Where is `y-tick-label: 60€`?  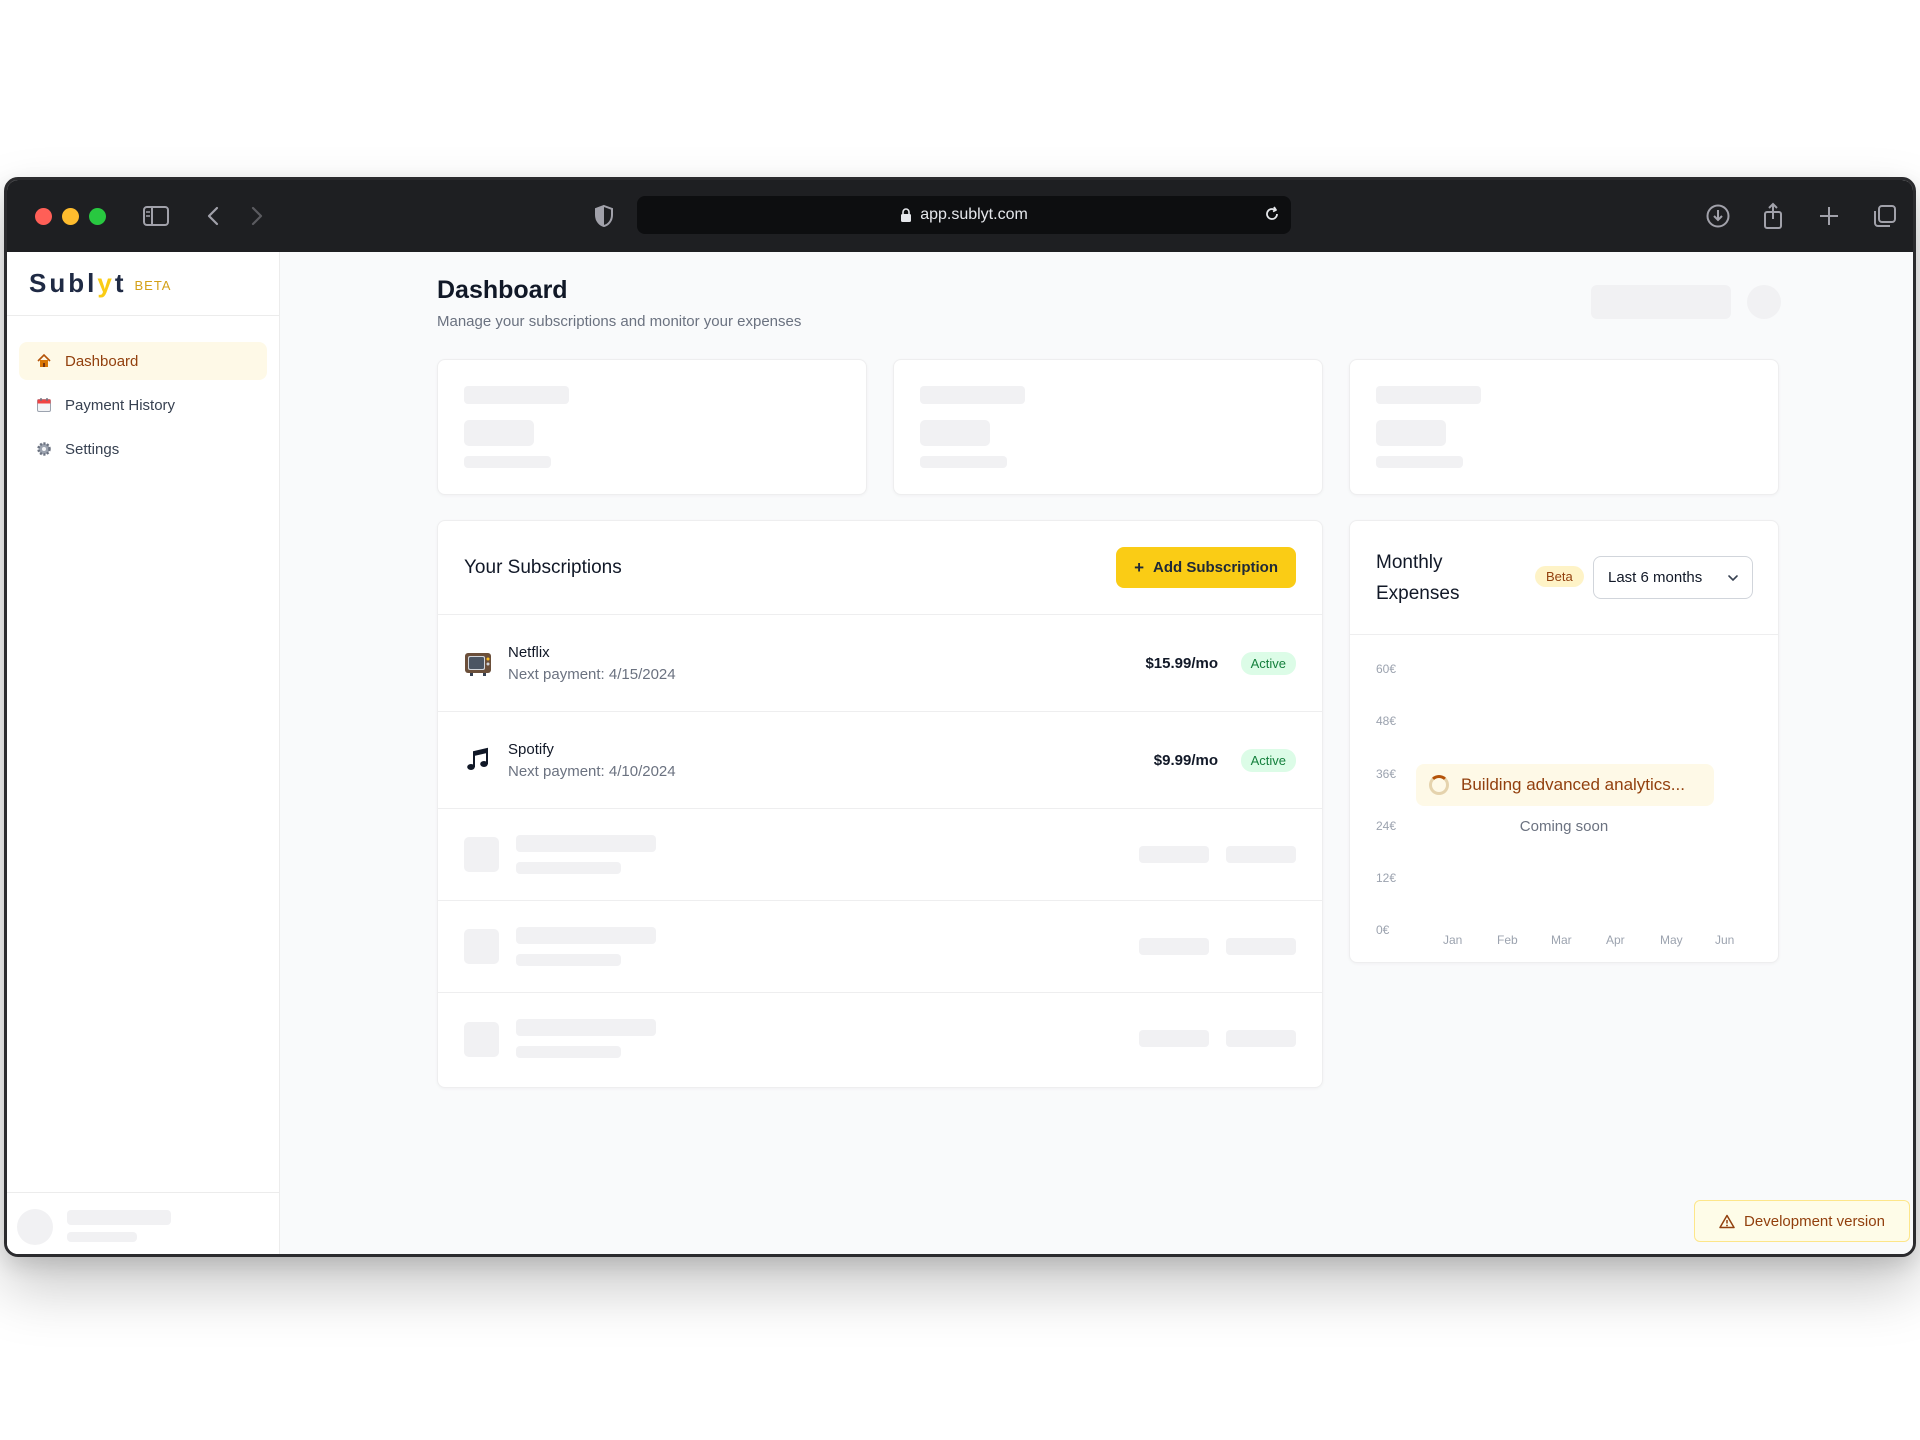 y-tick-label: 60€ is located at coordinates (1386, 669).